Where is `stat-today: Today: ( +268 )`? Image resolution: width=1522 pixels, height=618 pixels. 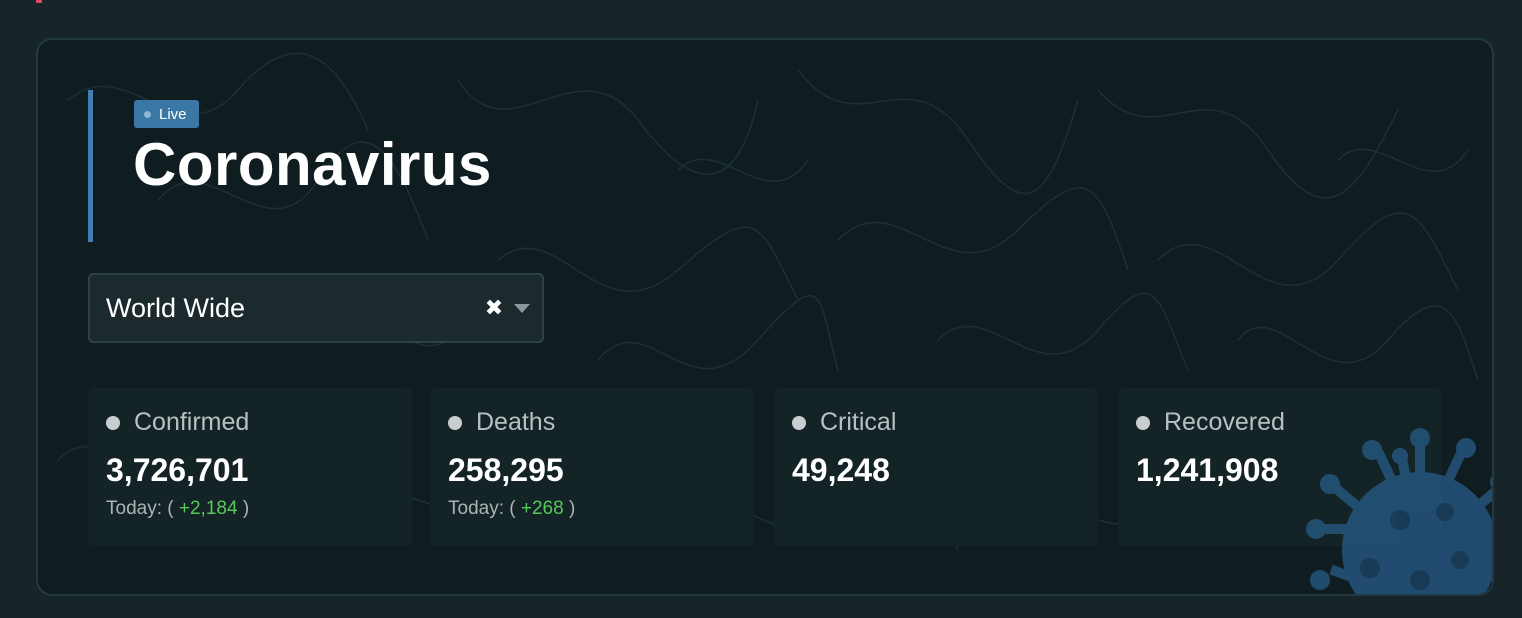
stat-today: Today: ( +268 ) is located at coordinates (511, 509).